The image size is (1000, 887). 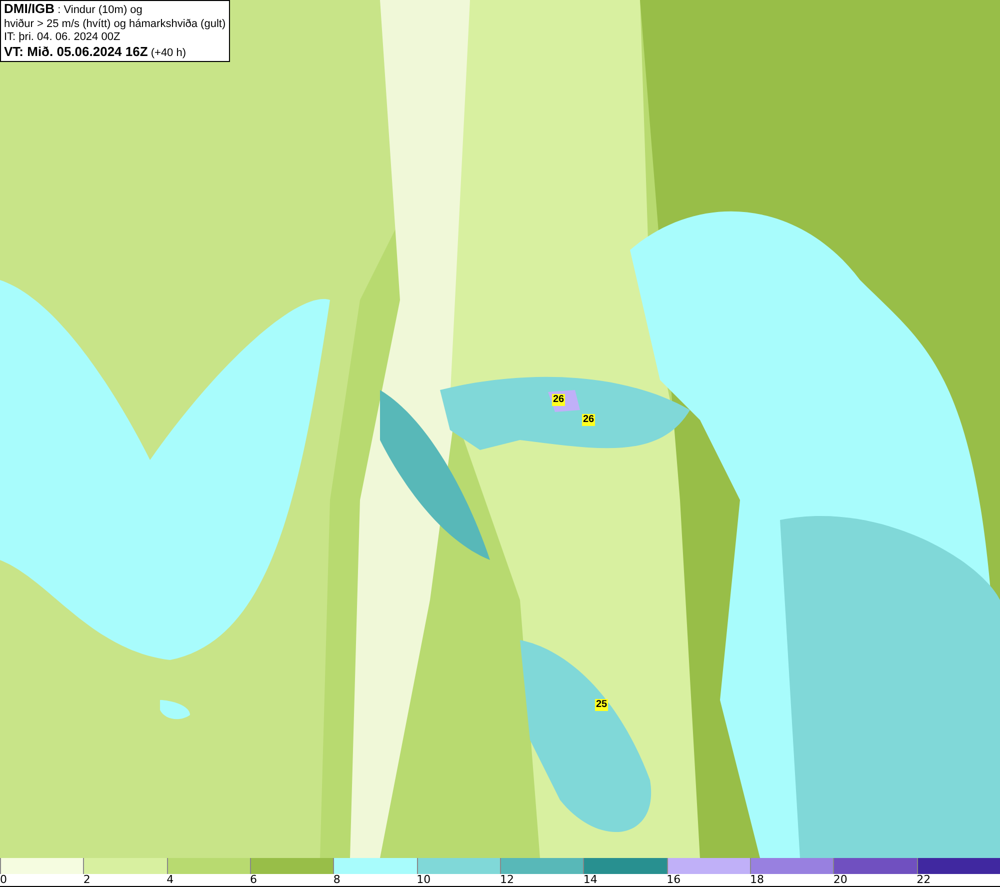 I want to click on legend-tick-label: 2, so click(x=86, y=880).